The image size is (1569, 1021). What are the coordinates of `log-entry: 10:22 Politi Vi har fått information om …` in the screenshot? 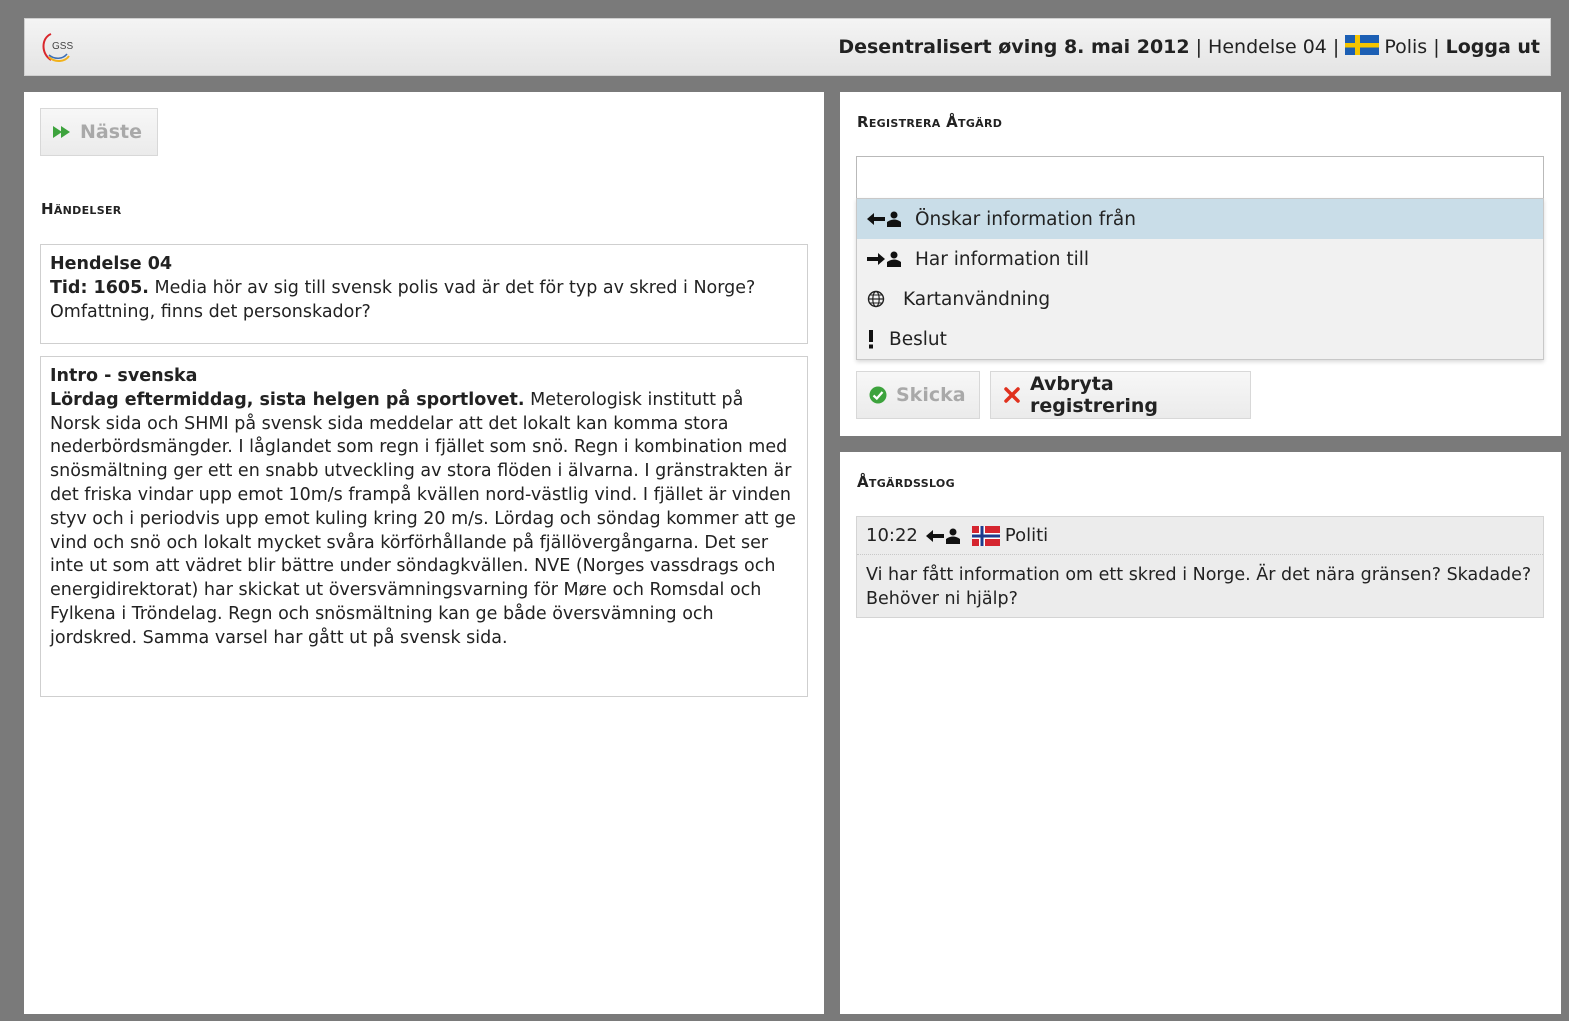 It's located at (1200, 567).